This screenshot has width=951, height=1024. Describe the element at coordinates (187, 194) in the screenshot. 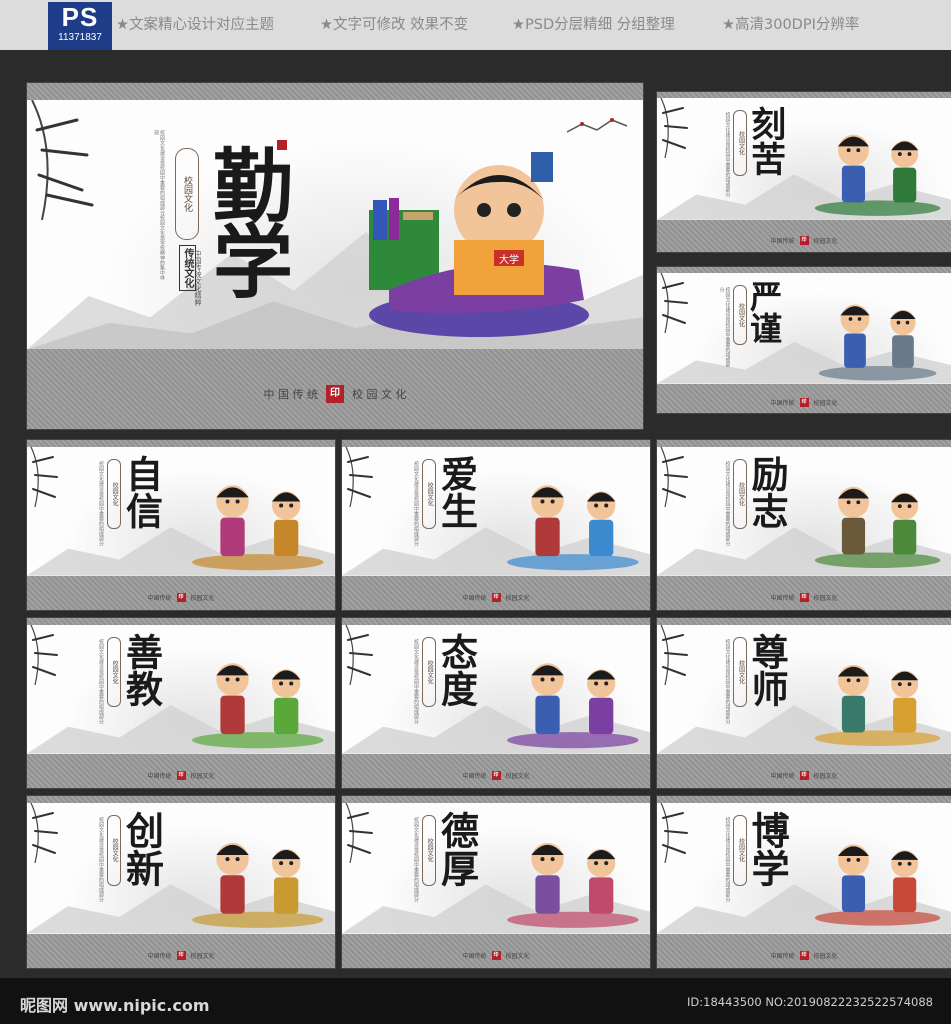

I see `school-culture-badge: 校园文化` at that location.